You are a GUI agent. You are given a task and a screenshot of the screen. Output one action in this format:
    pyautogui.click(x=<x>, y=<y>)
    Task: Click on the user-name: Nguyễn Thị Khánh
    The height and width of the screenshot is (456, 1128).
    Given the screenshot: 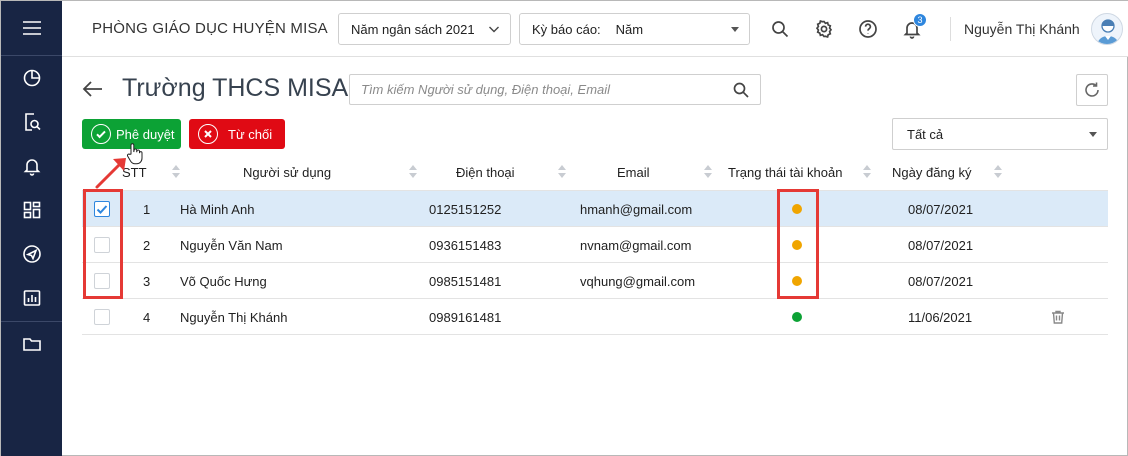 What is the action you would take?
    pyautogui.click(x=1022, y=29)
    